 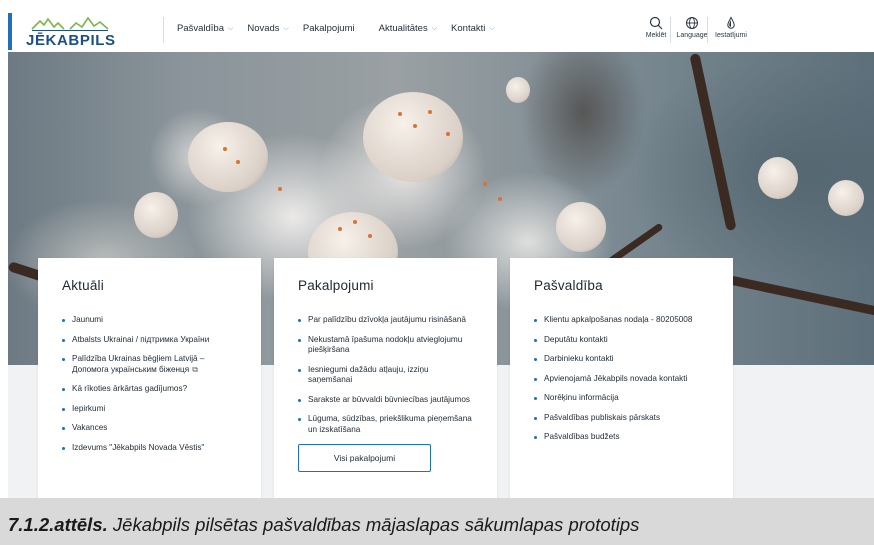 What do you see at coordinates (621, 418) in the screenshot?
I see `link-publiskais-parskats: Pašvaldības publiskais pārskats` at bounding box center [621, 418].